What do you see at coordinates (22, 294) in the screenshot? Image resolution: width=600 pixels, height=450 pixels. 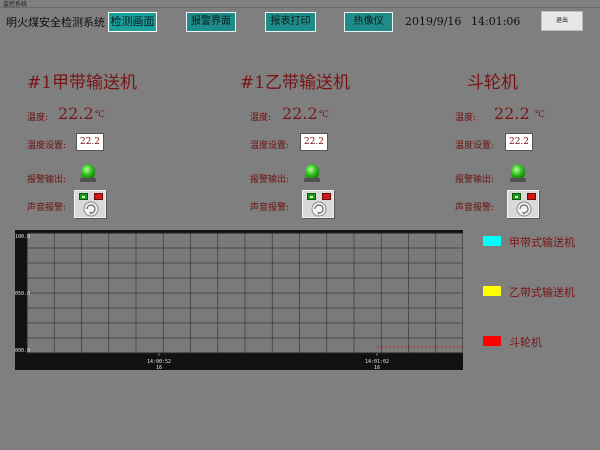 I see `y-tick-label: 050.0` at bounding box center [22, 294].